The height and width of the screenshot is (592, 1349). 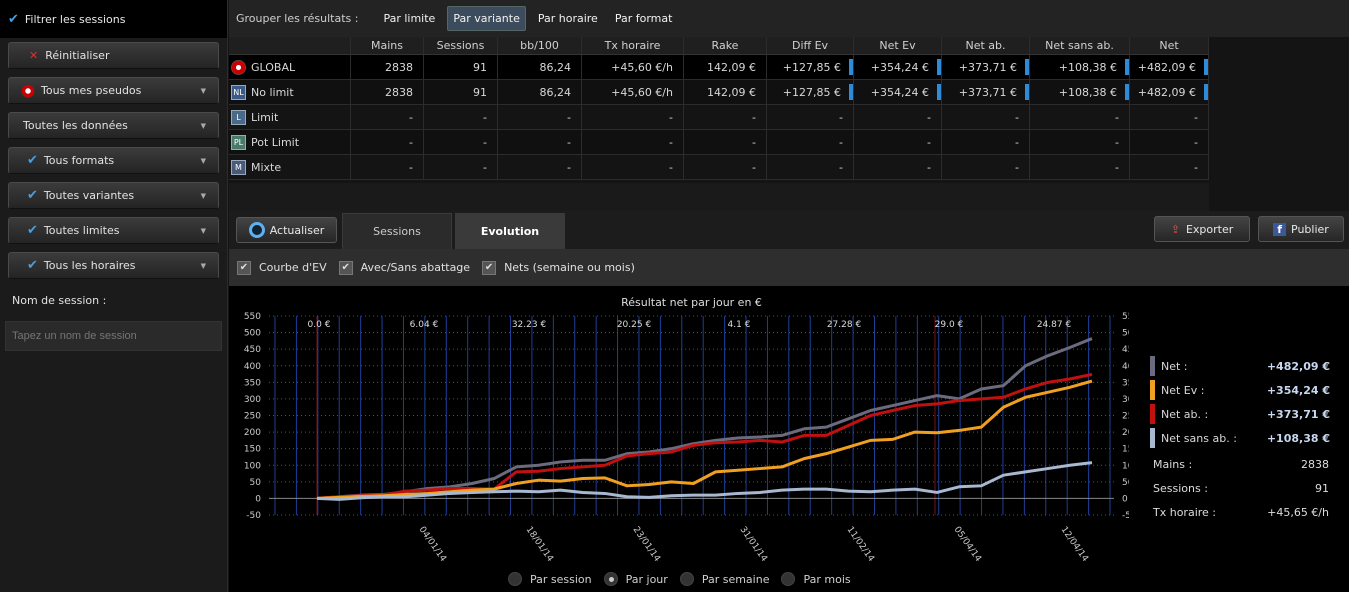 I want to click on table-cell: +354,24 €, so click(x=898, y=92).